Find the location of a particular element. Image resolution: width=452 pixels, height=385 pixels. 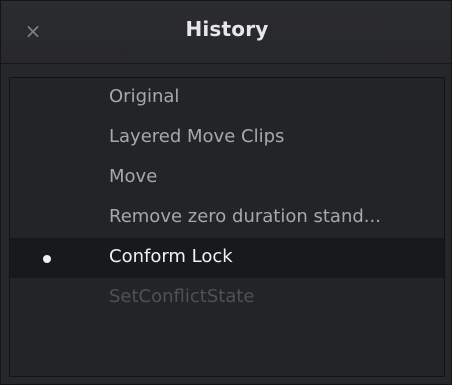

history-item-label: SetConflictState is located at coordinates (182, 296).